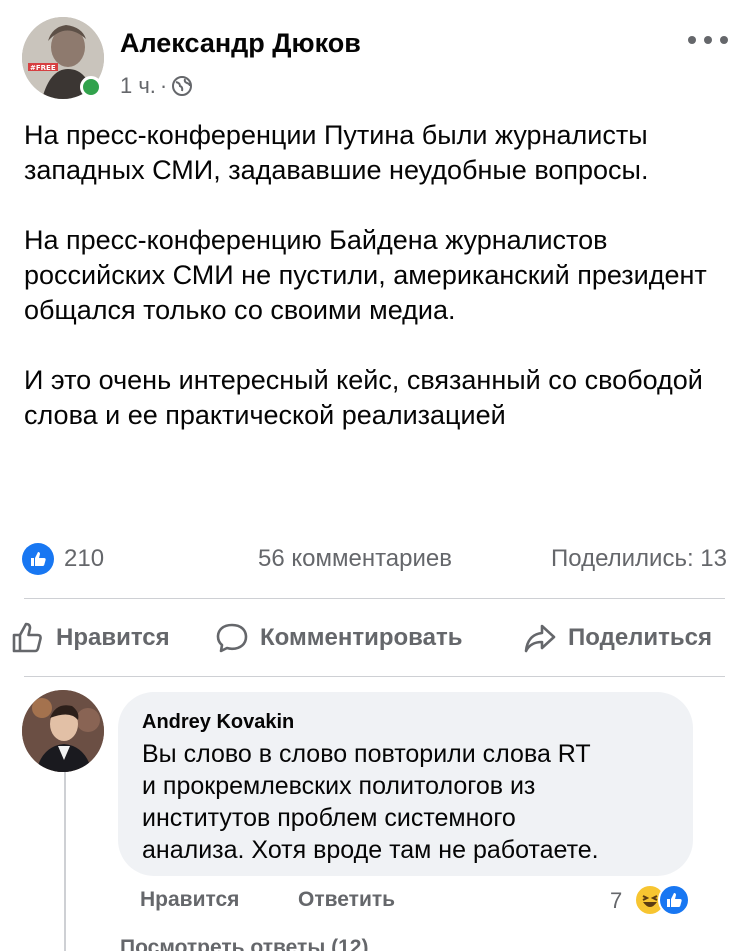 The image size is (749, 951). What do you see at coordinates (65, 861) in the screenshot?
I see `reply-thread-line` at bounding box center [65, 861].